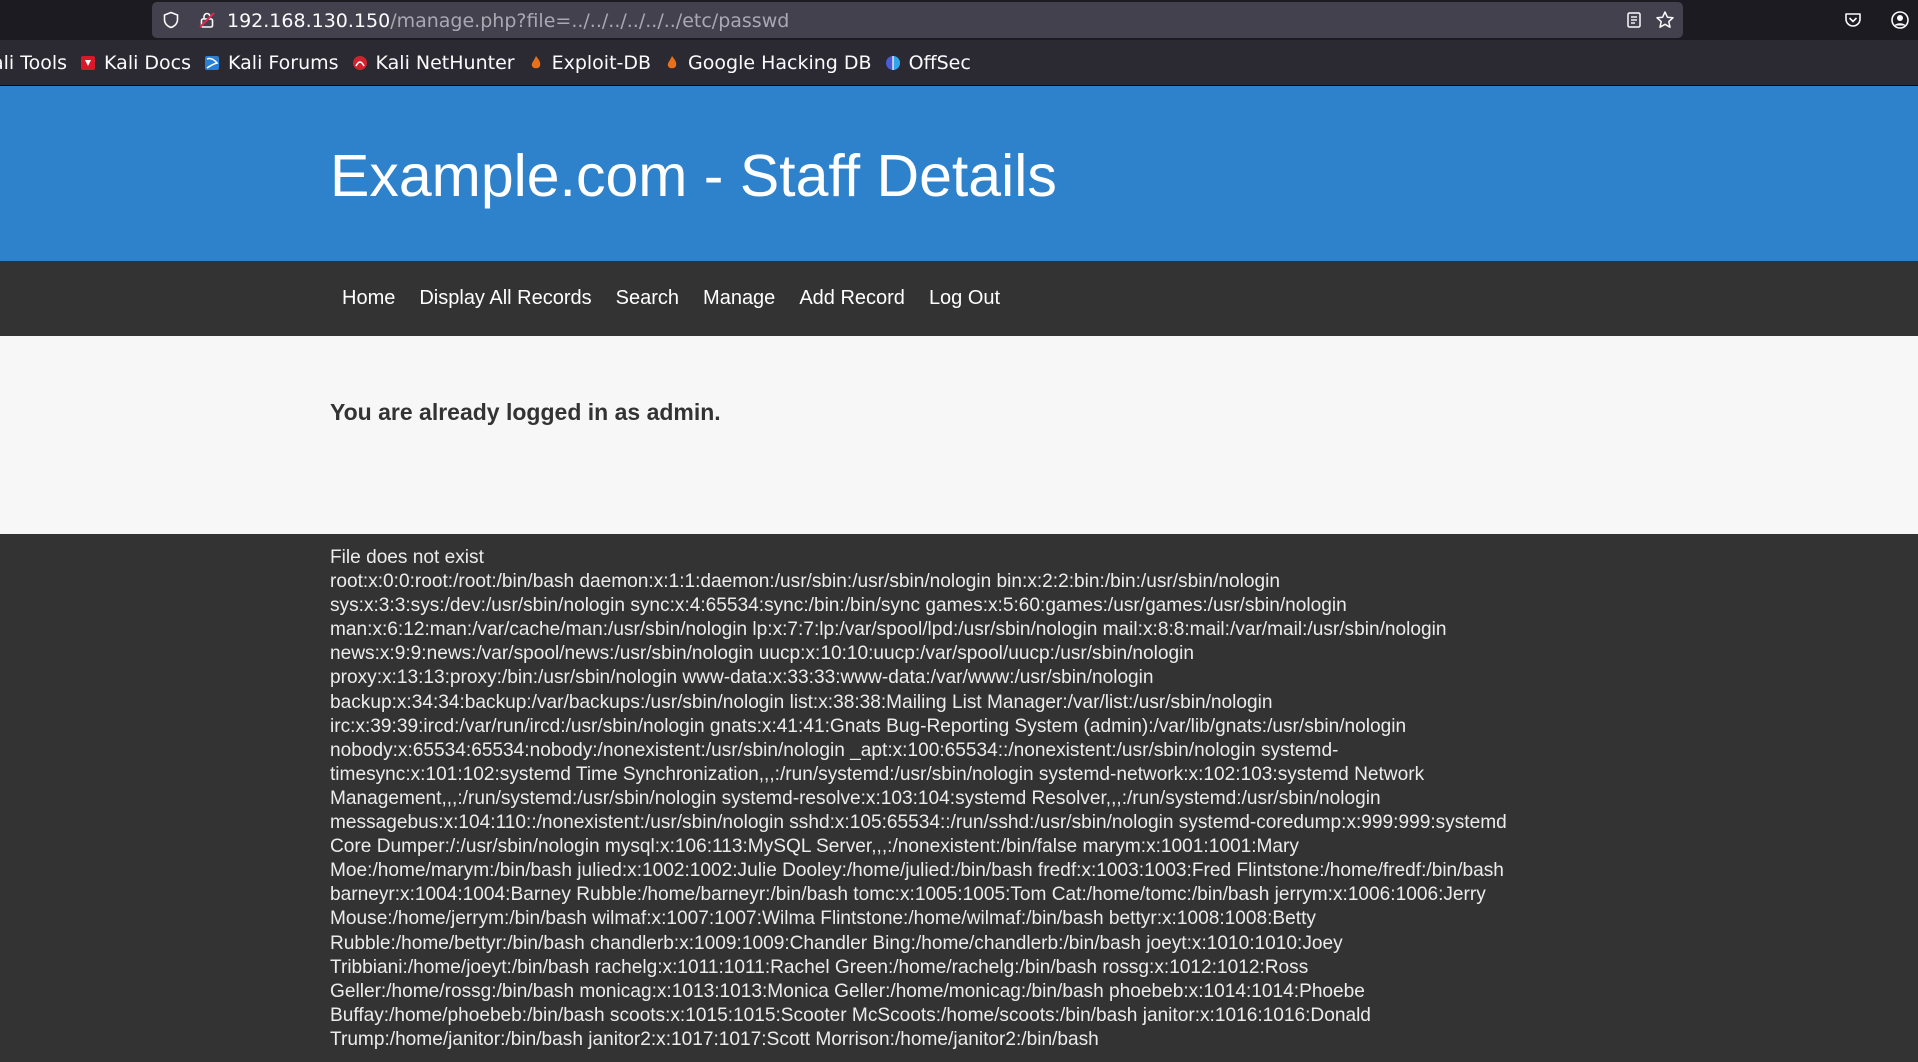 This screenshot has width=1918, height=1062. I want to click on bookmark-kali-tools: ali Tools, so click(33, 63).